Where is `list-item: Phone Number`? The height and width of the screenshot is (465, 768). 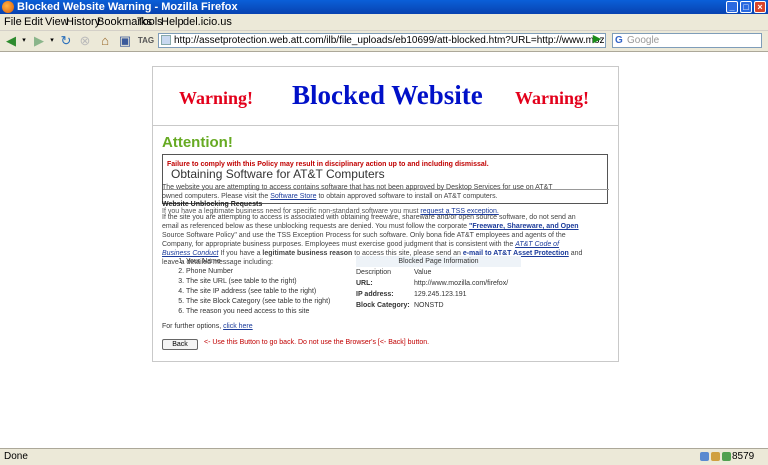 list-item: Phone Number is located at coordinates (258, 272).